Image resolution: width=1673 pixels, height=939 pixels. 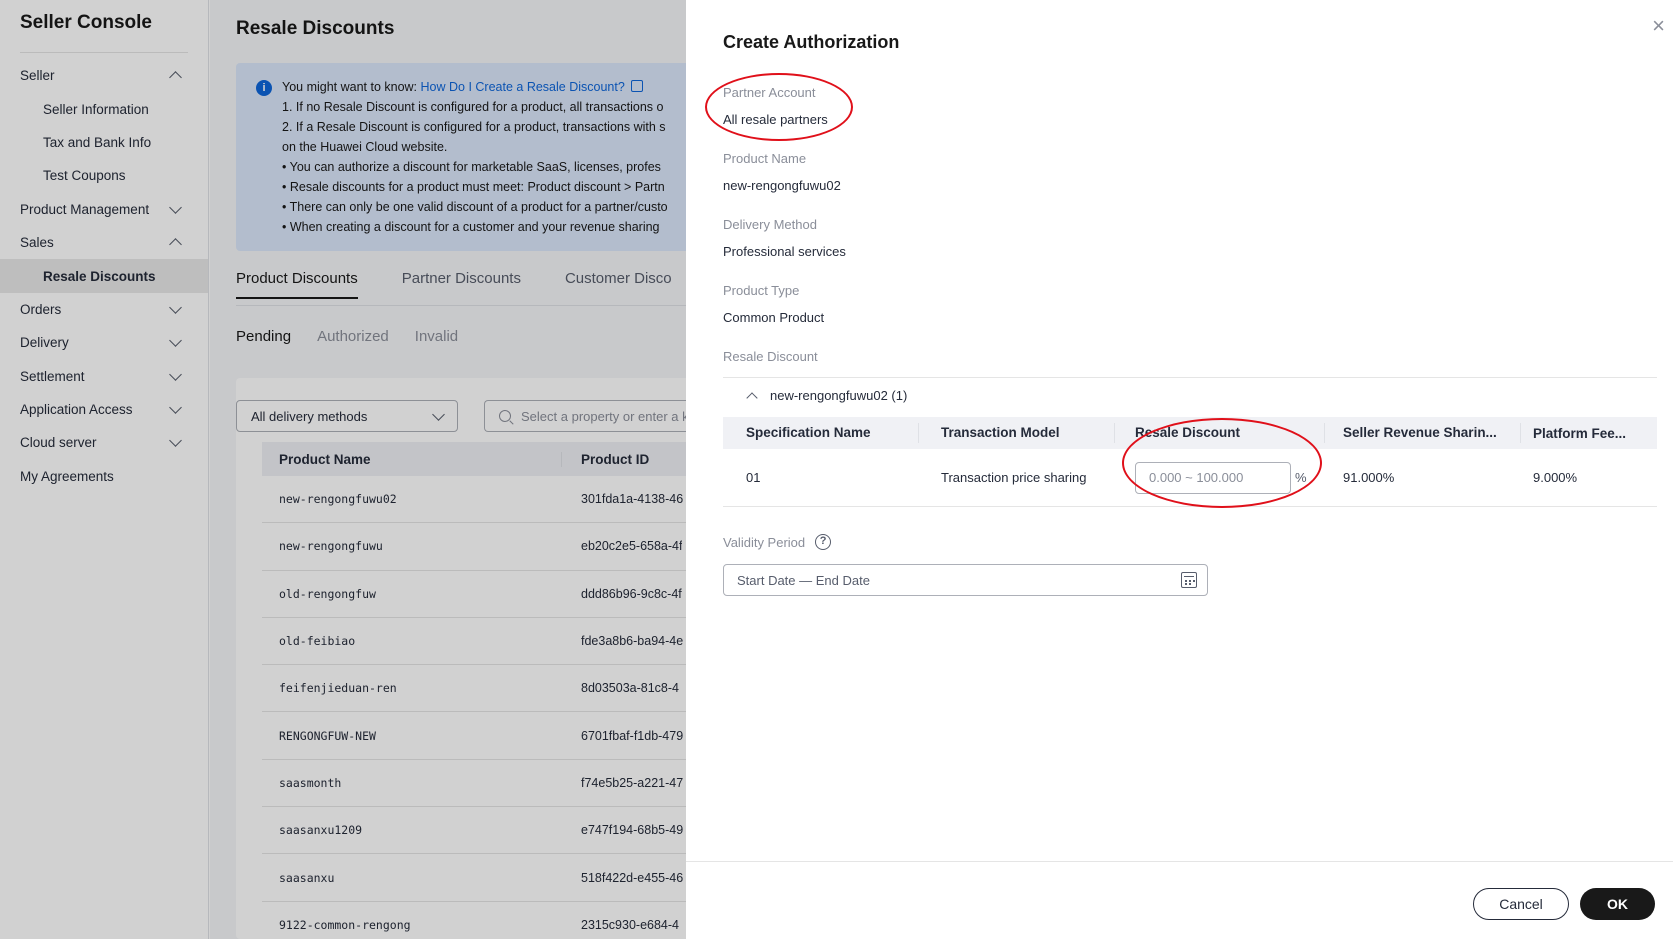 What do you see at coordinates (821, 433) in the screenshot?
I see `column-header-spec-name: Specification Name` at bounding box center [821, 433].